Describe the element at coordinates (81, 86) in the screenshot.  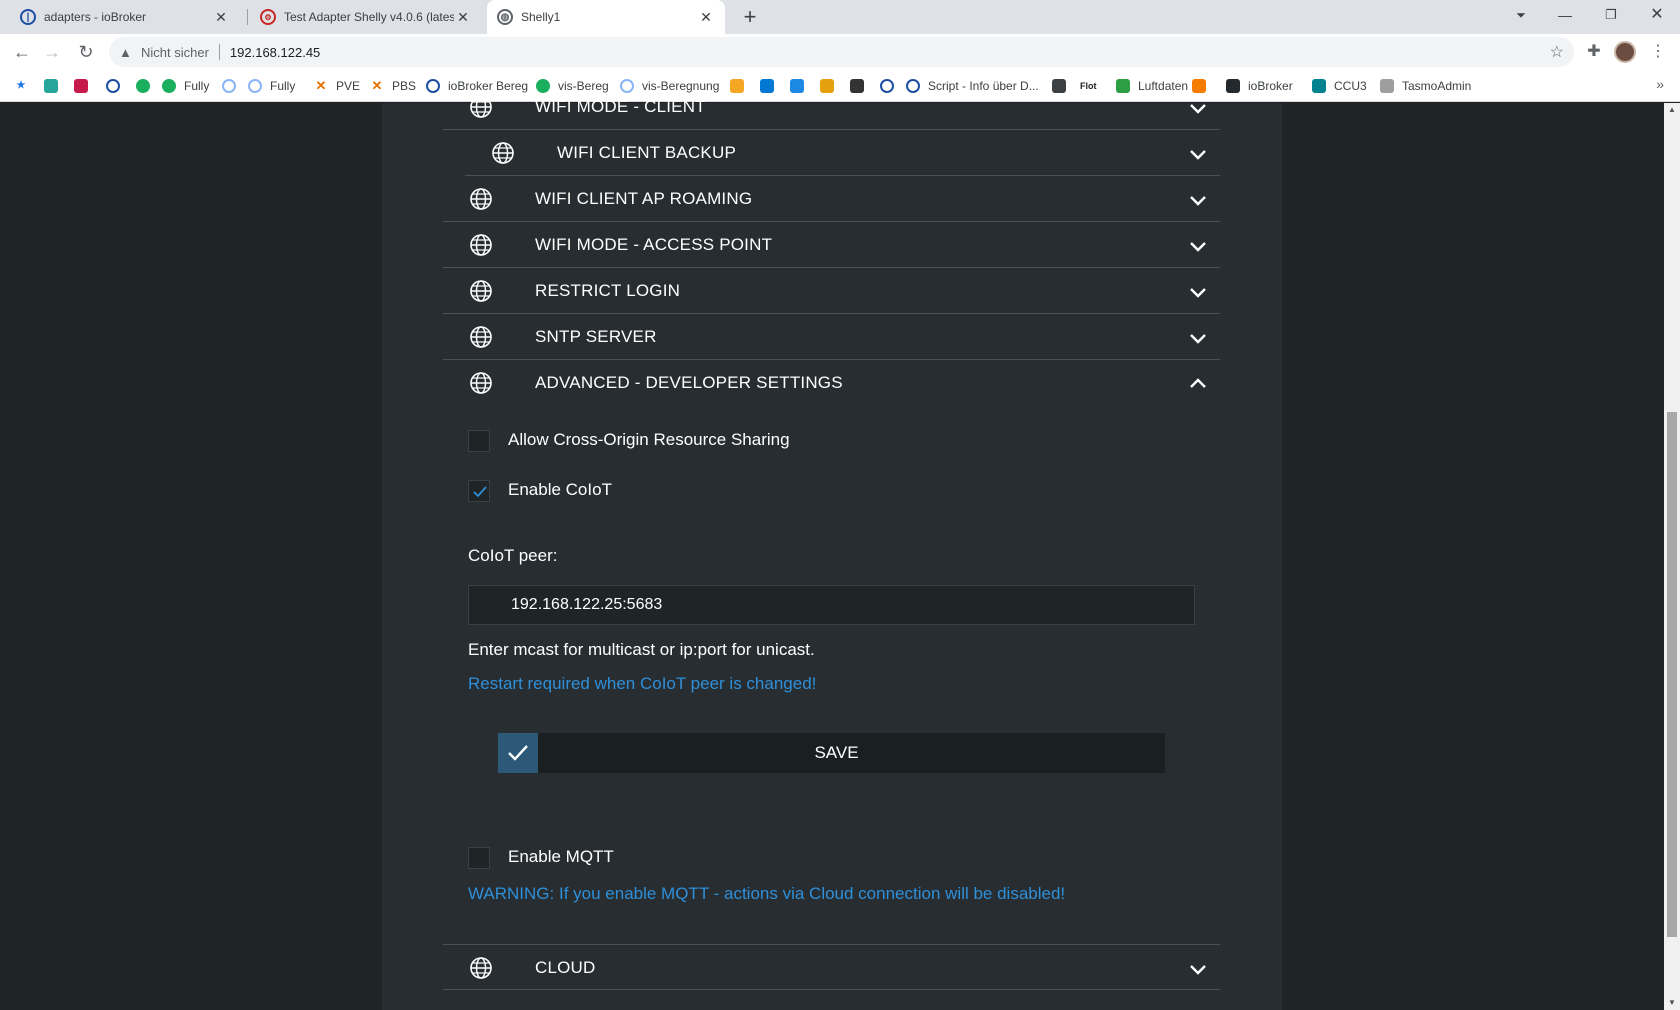
I see `raspberry-icon` at that location.